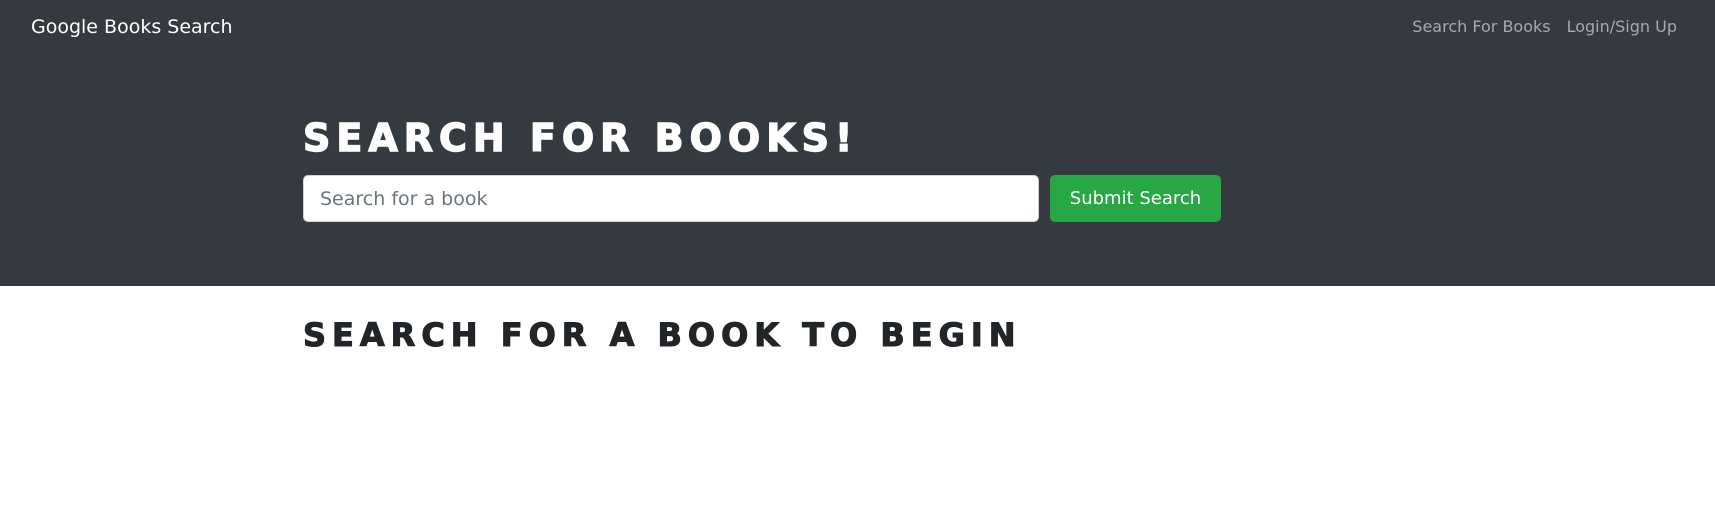  I want to click on nav-links: Search For Books Login/Sign Up, so click(1544, 27).